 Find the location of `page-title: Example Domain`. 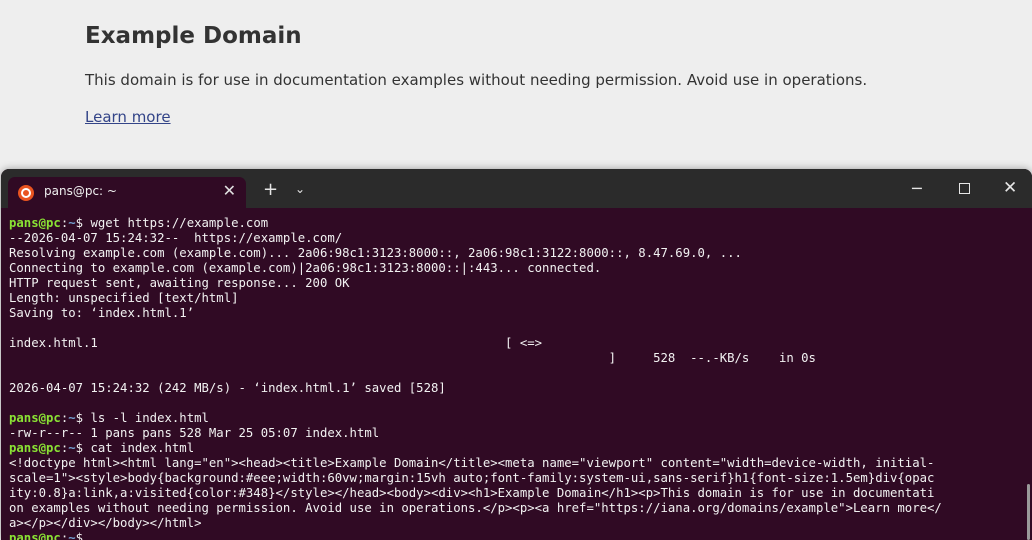

page-title: Example Domain is located at coordinates (193, 36).